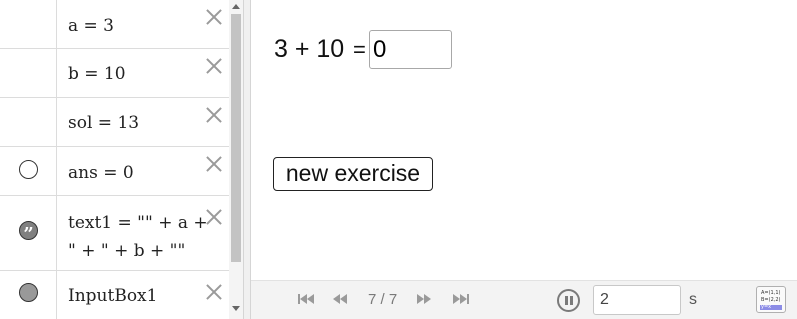  I want to click on text-marble-icon: ”, so click(28, 230).